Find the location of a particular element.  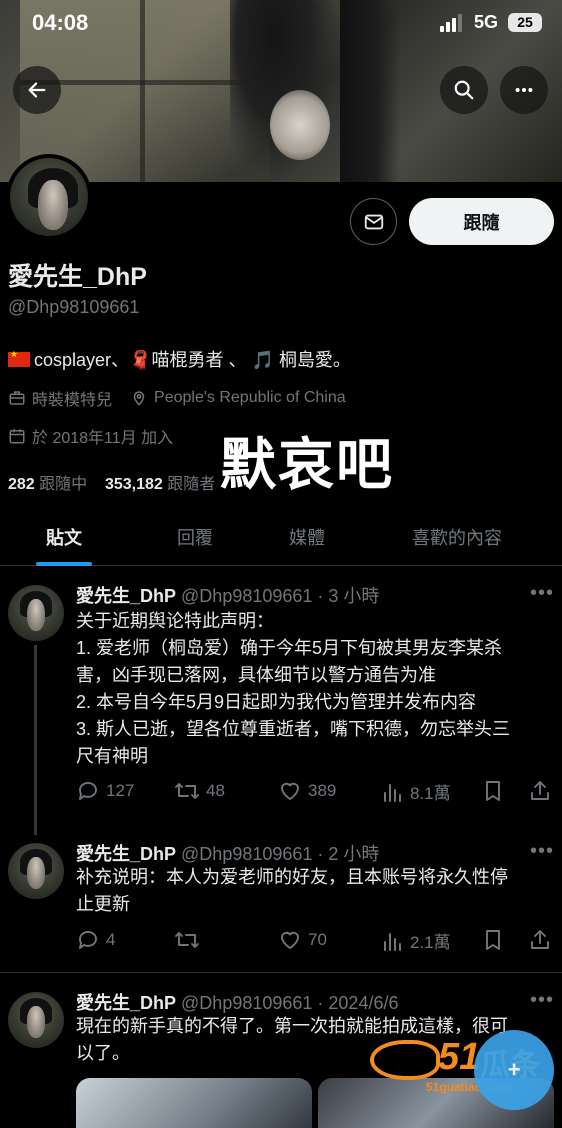

calendar-icon is located at coordinates (17, 436).